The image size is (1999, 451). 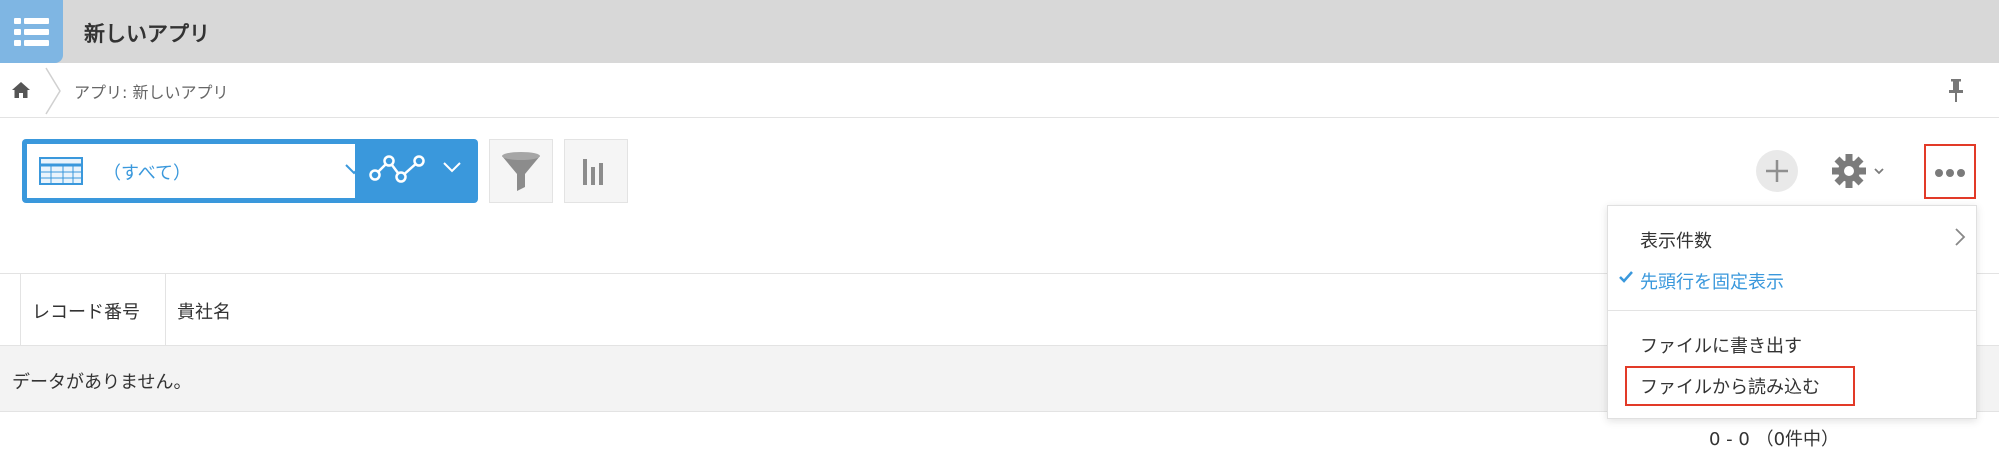 I want to click on view-label: （すべて）, so click(x=147, y=173).